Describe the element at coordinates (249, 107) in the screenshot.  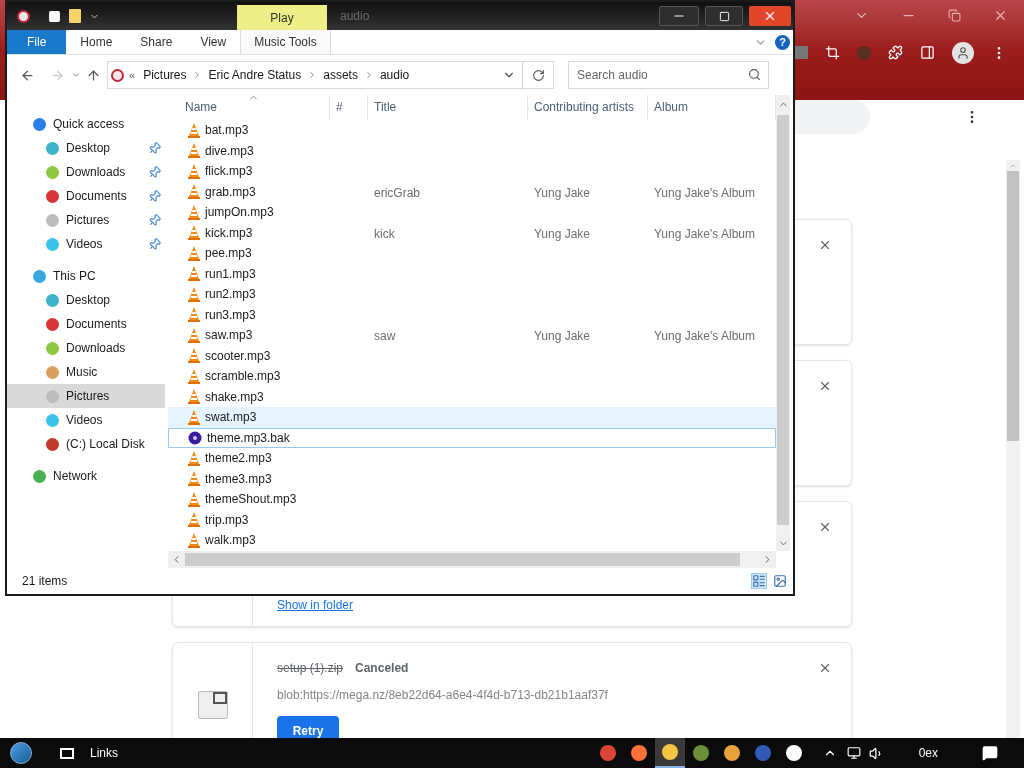
I see `column-header: Name` at that location.